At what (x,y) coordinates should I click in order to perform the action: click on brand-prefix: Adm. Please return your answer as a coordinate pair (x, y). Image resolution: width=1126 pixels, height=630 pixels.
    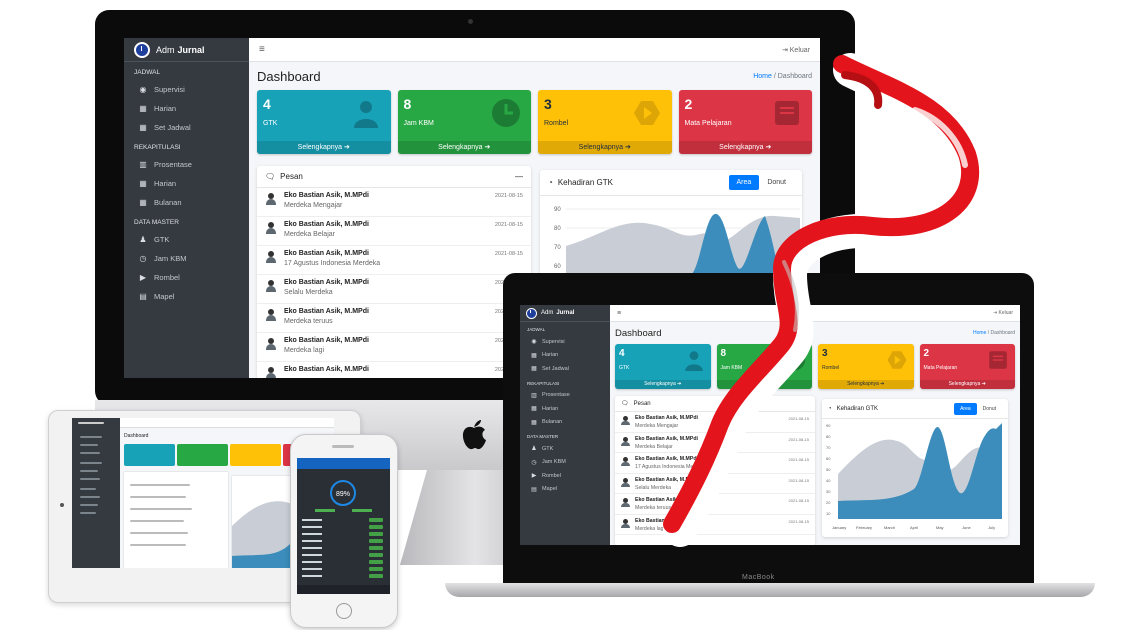
    Looking at the image, I should click on (165, 49).